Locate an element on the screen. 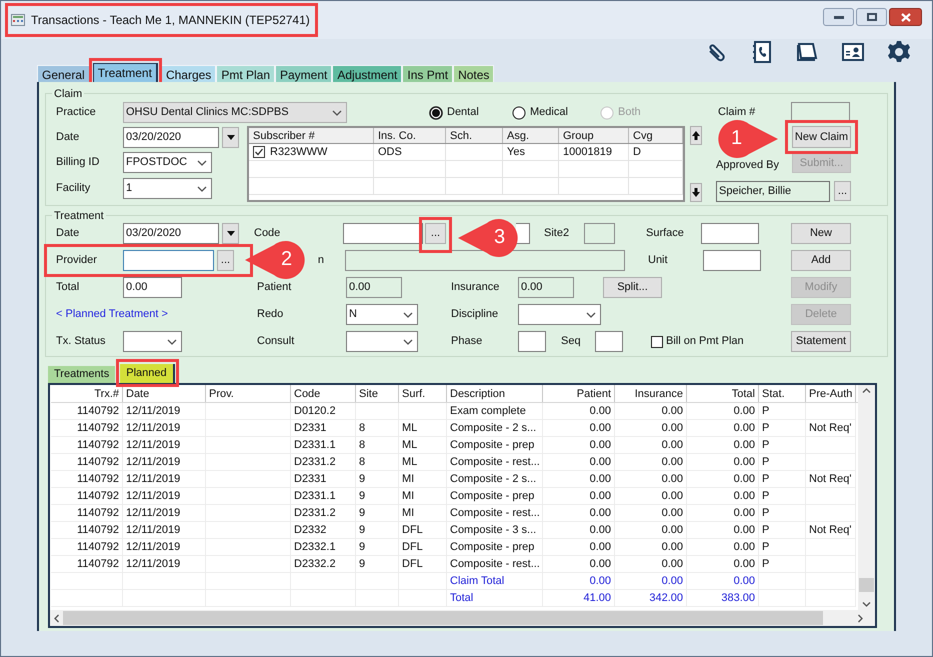  column-header: Total is located at coordinates (723, 393).